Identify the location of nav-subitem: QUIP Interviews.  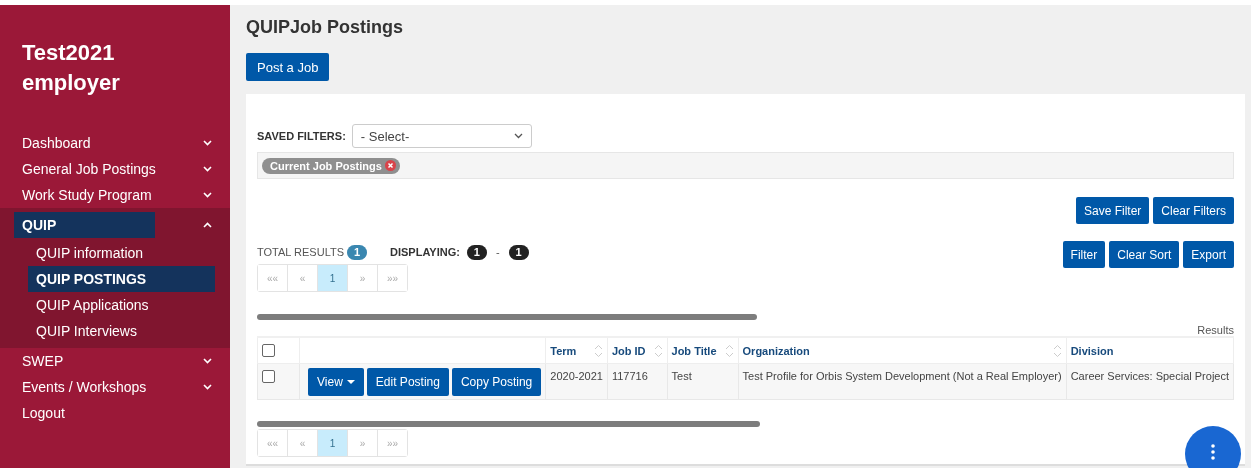
(107, 331).